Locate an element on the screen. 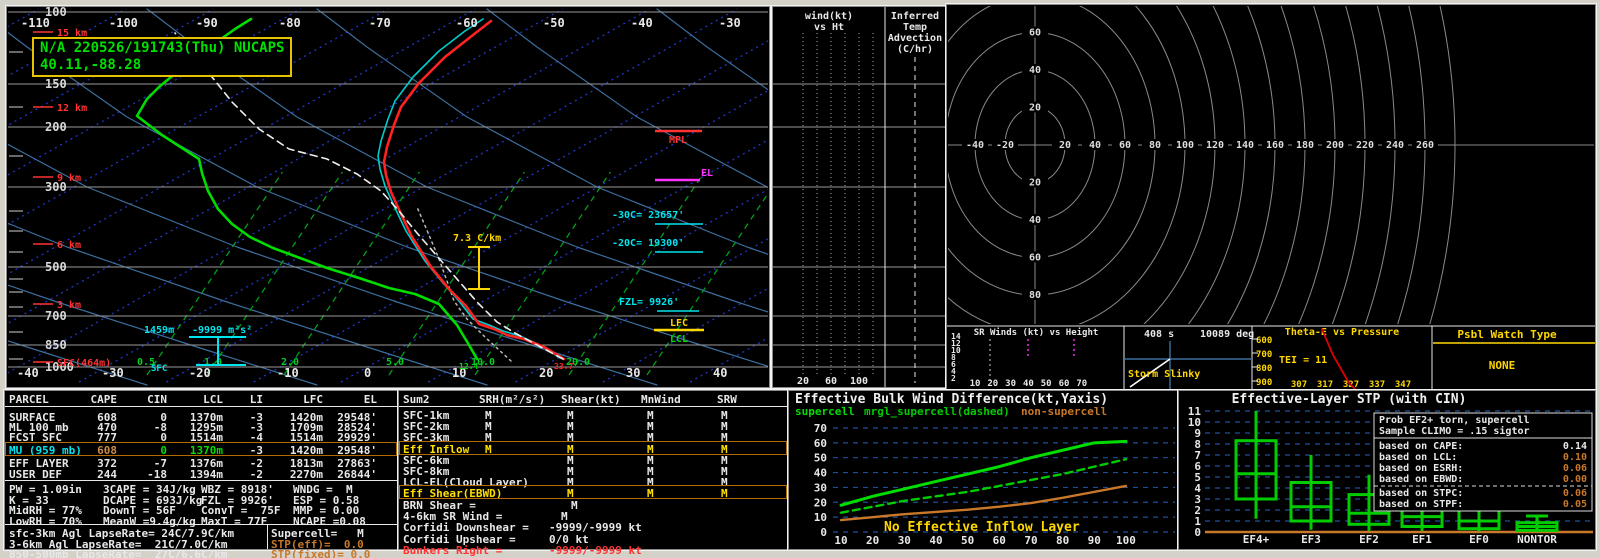  ebwd-y-label: 20 is located at coordinates (820, 502).